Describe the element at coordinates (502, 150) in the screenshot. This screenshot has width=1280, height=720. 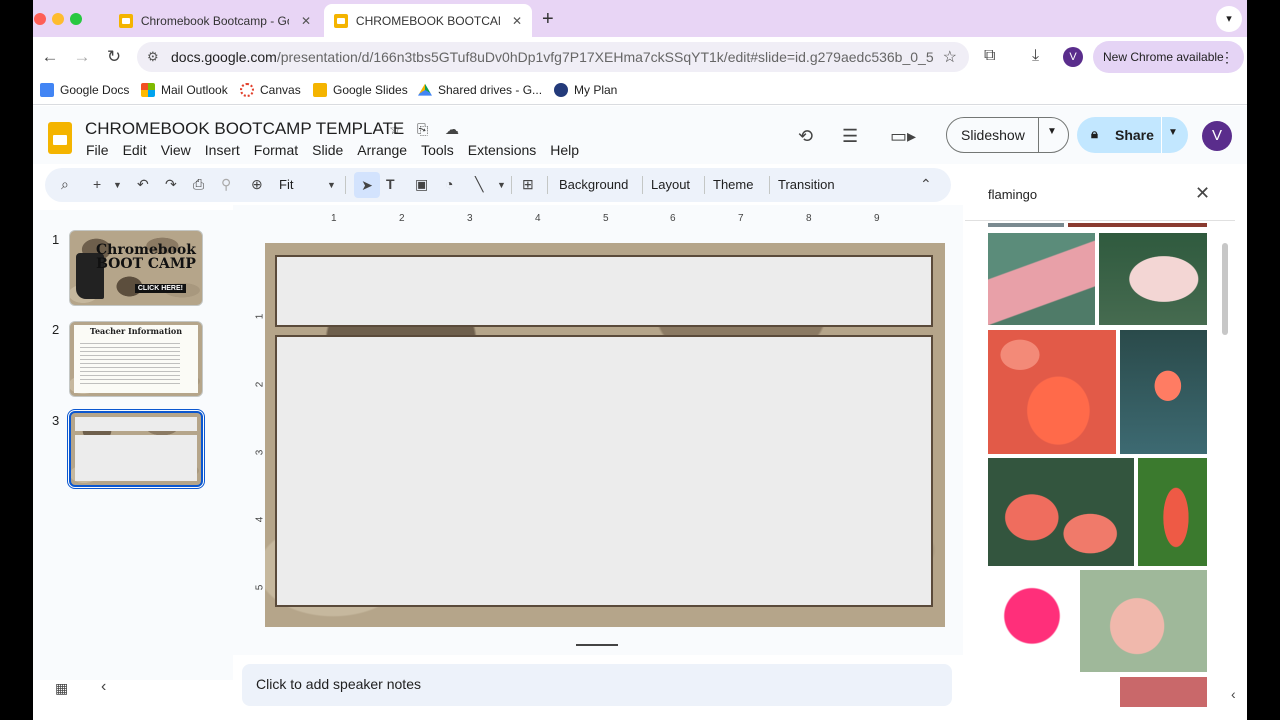
I see `menu-extensions: Extensions` at that location.